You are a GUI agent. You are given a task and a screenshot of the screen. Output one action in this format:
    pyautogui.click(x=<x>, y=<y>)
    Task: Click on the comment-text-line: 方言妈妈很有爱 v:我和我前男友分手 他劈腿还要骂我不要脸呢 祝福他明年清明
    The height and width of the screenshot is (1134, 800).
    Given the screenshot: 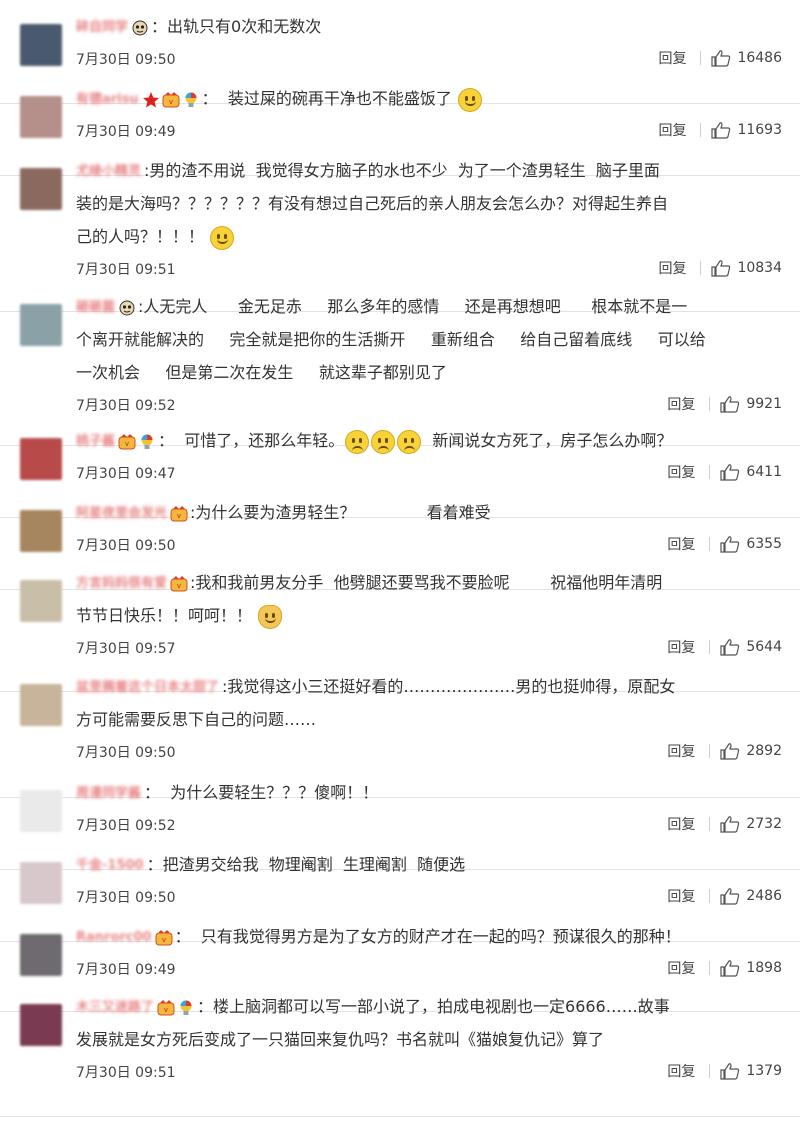 What is the action you would take?
    pyautogui.click(x=426, y=583)
    